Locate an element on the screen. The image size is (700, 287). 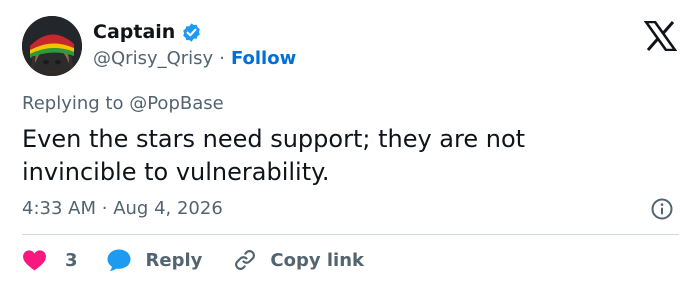
author-handle: @Qrisy_Qrisy is located at coordinates (153, 59).